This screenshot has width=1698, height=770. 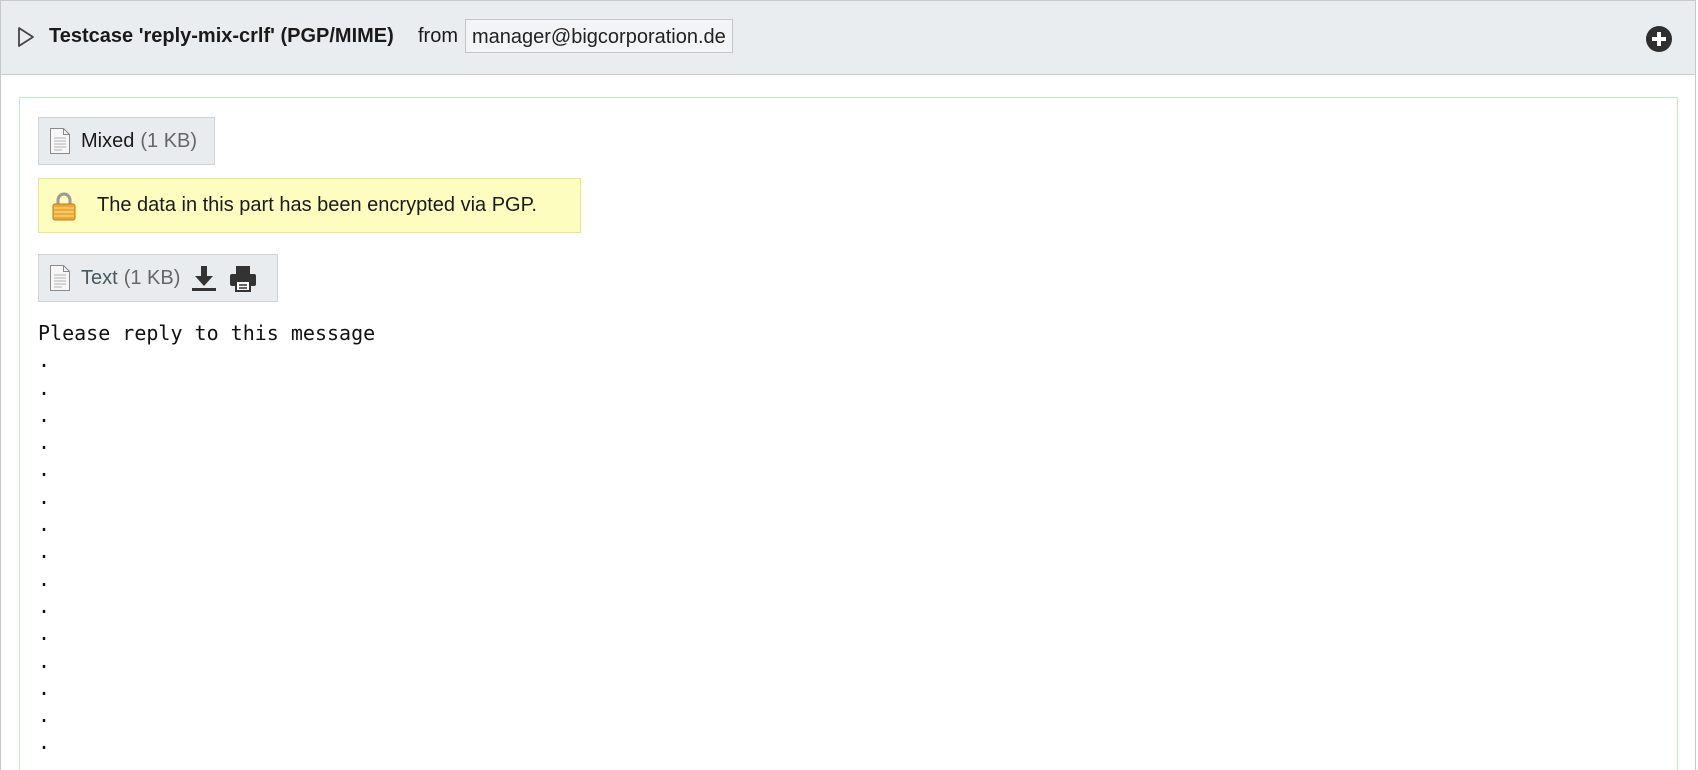 I want to click on text-part-size: (1 KB), so click(x=152, y=277).